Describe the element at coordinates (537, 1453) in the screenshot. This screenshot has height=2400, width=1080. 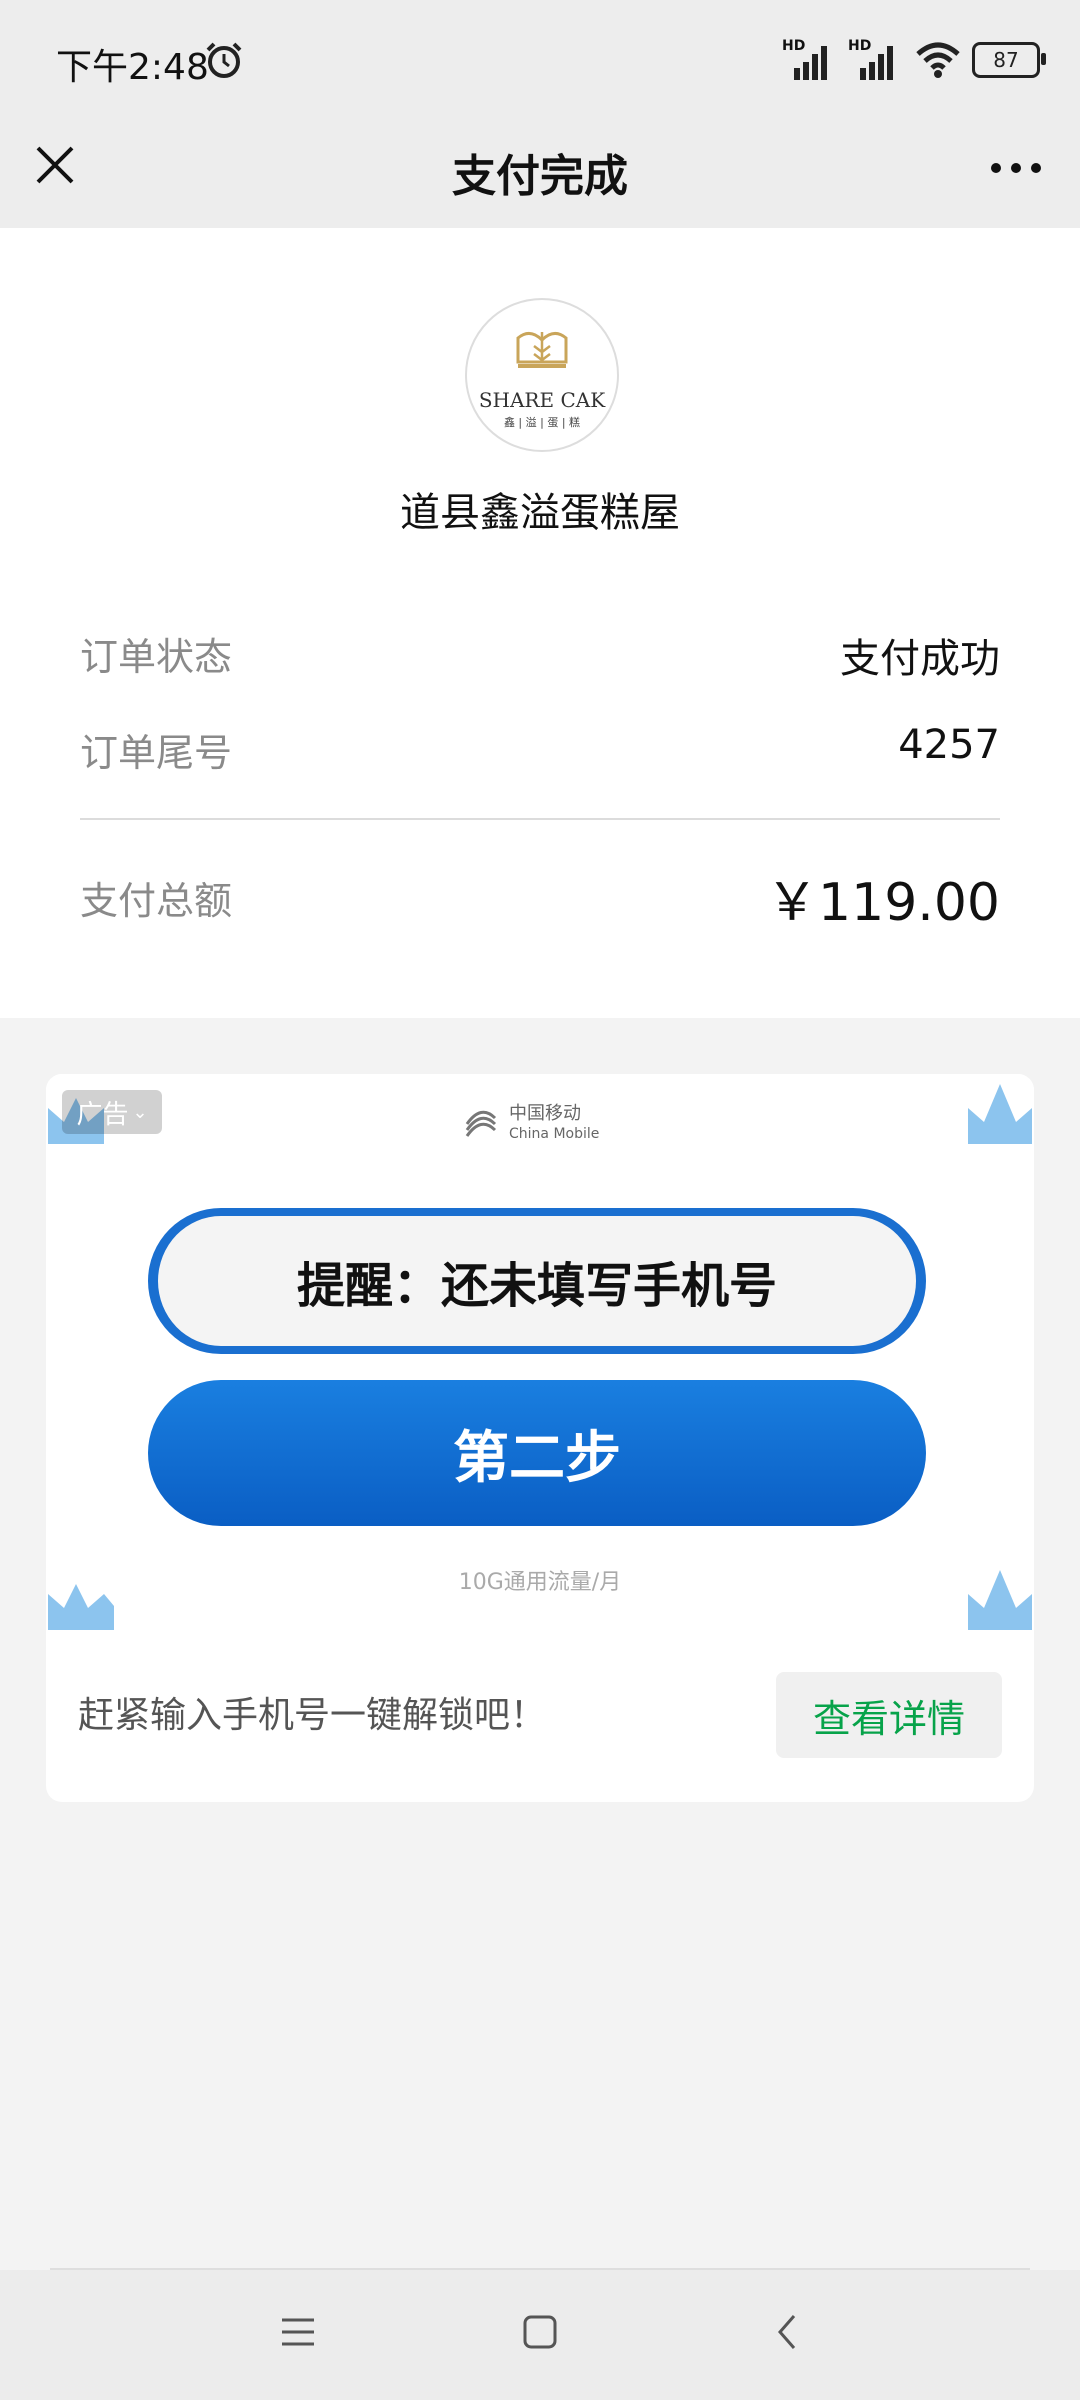
I see `step-two-button: 第二步` at that location.